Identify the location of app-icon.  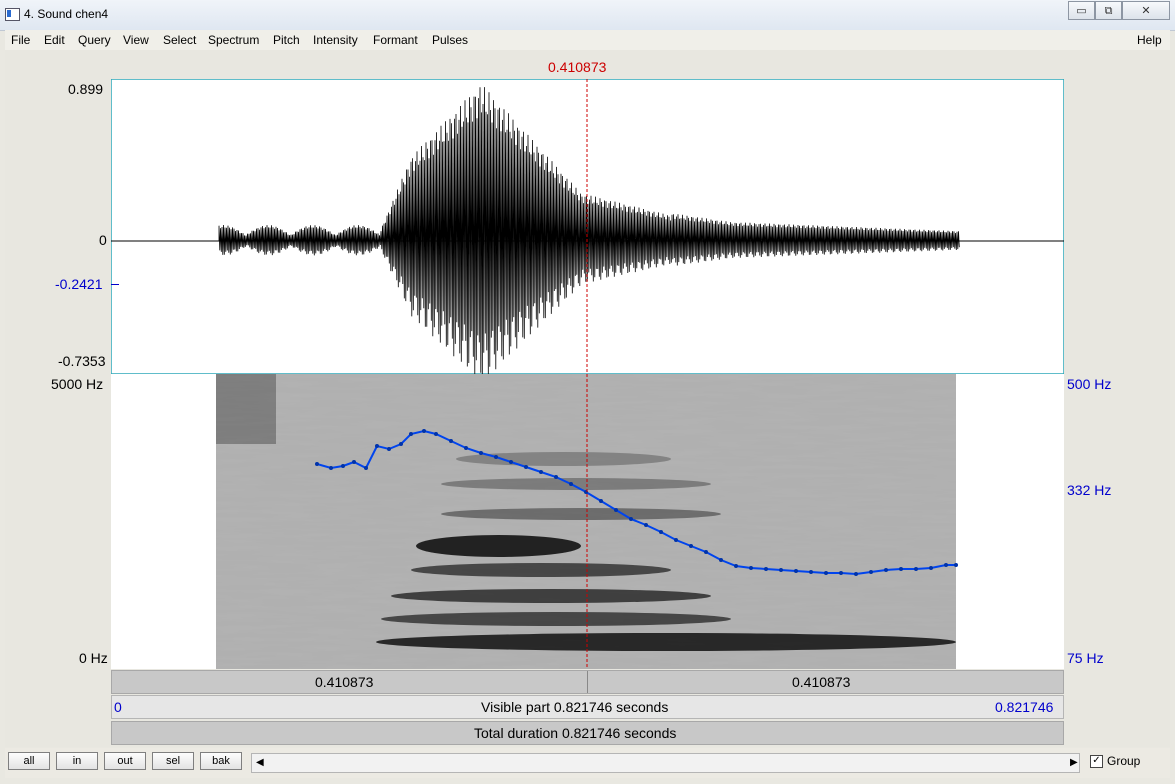
(12, 14).